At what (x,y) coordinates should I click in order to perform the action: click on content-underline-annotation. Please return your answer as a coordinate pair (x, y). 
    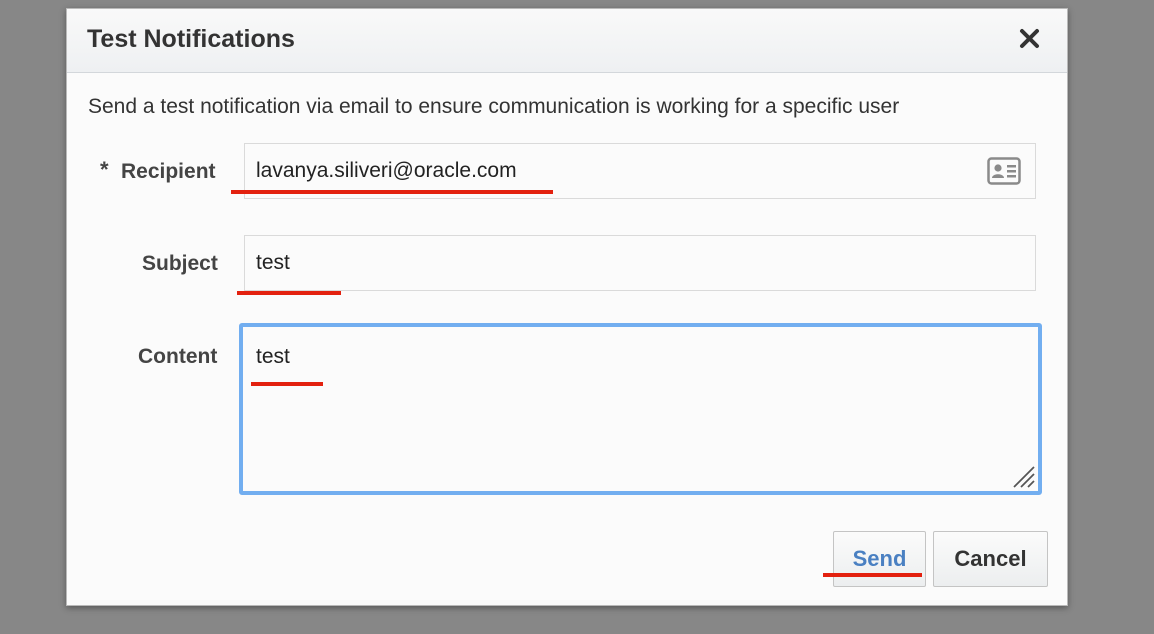
    Looking at the image, I should click on (287, 384).